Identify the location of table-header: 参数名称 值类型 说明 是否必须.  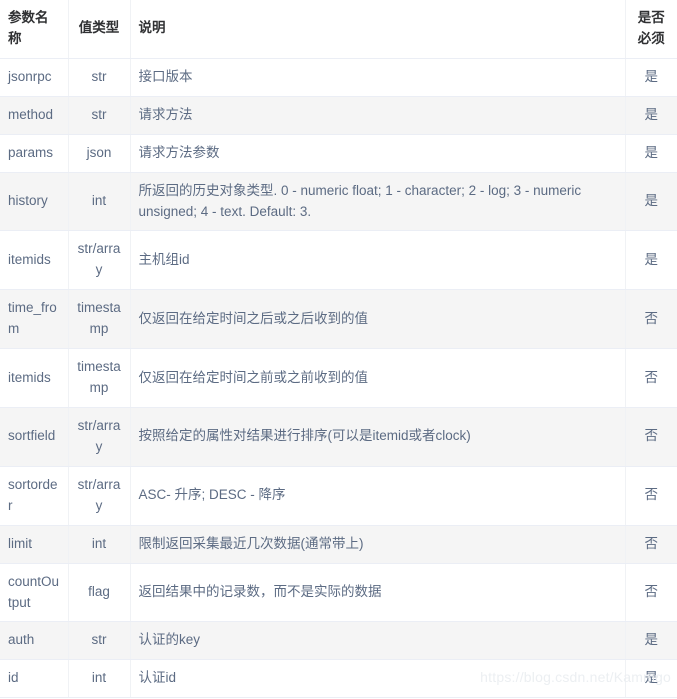
(338, 29).